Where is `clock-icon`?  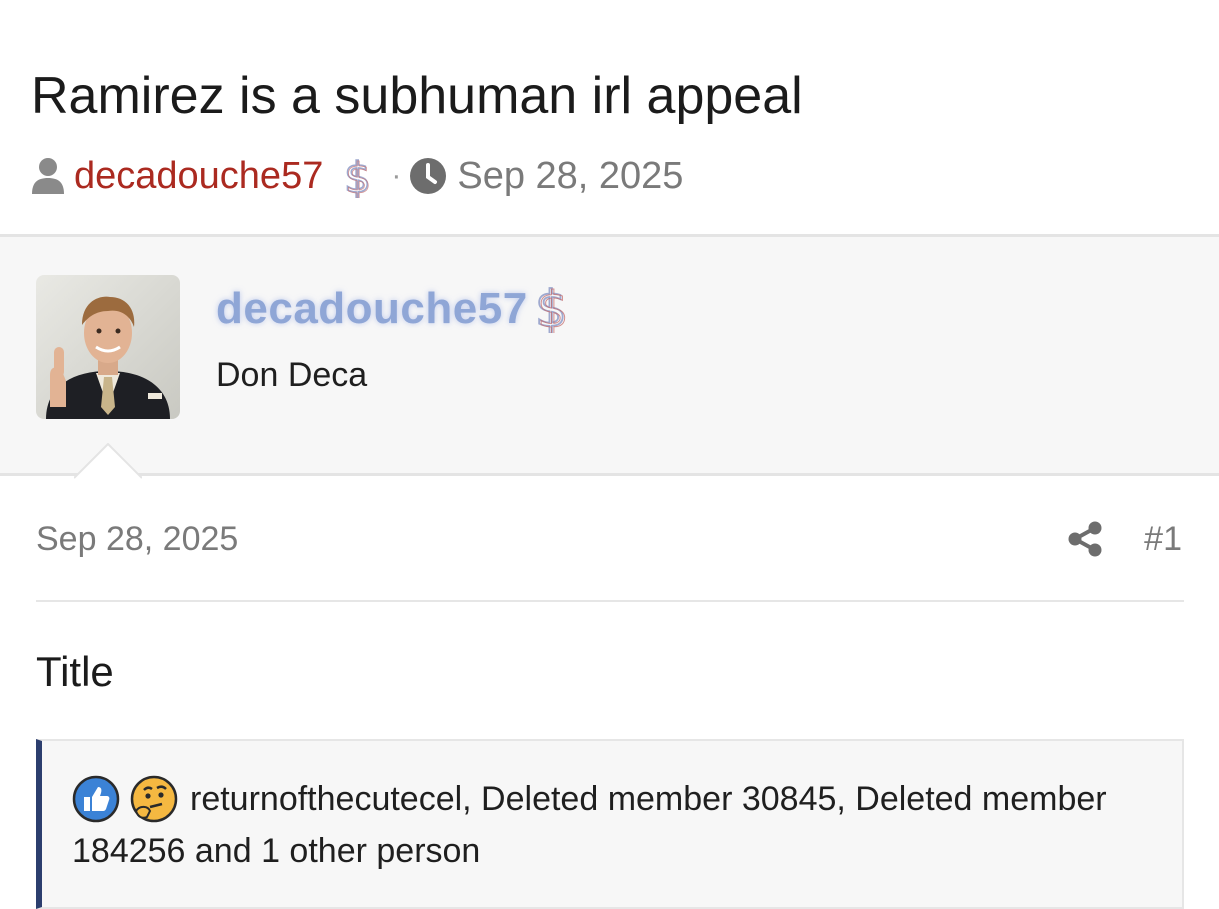 clock-icon is located at coordinates (428, 176).